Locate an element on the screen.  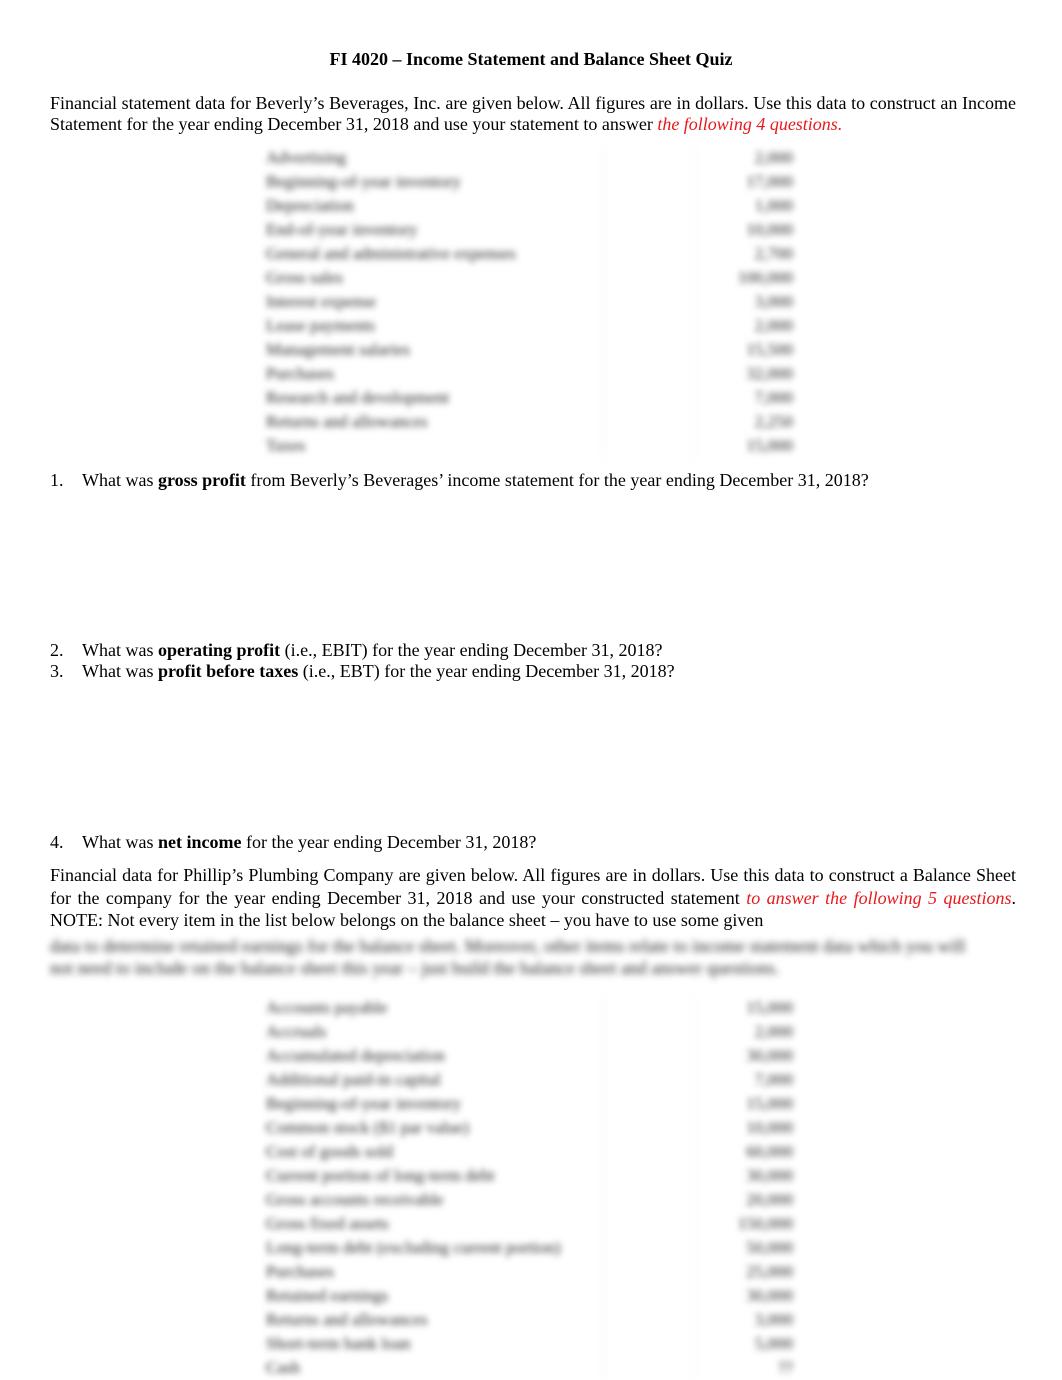
row-label: Research and development is located at coordinates (358, 397).